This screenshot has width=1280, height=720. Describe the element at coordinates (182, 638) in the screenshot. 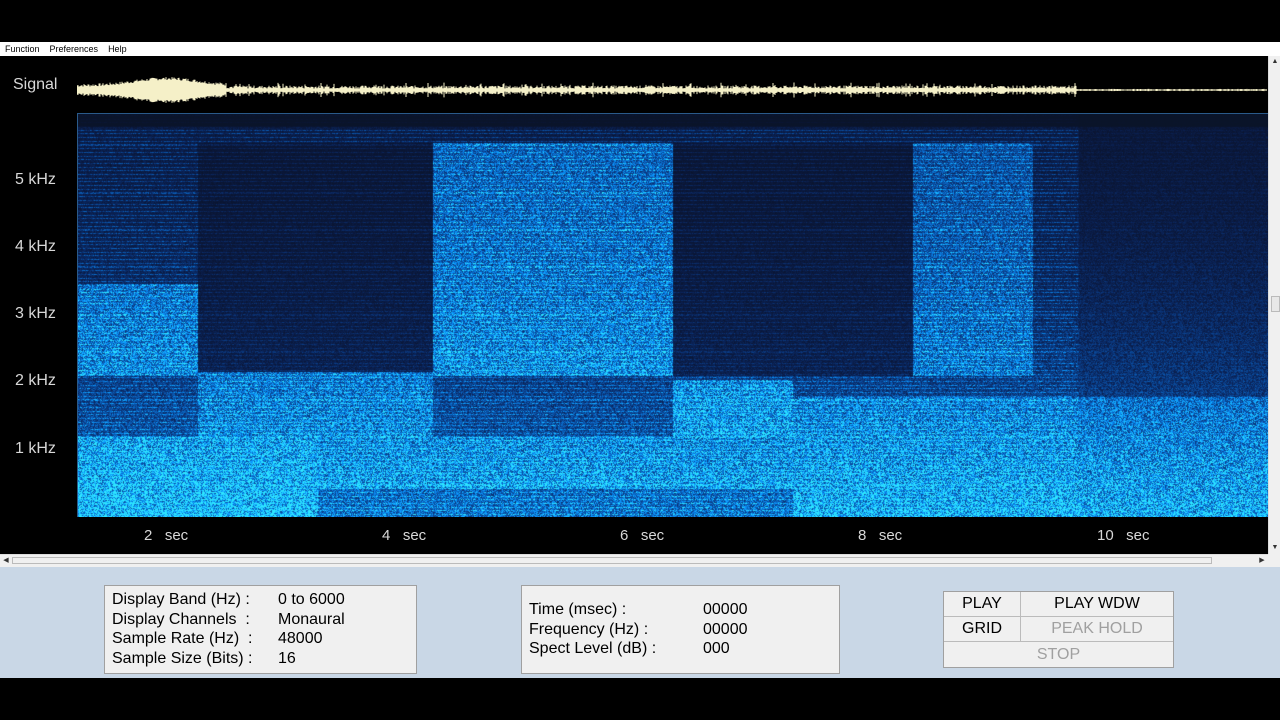

I see `sample-rate-label: Sample Rate (Hz) :` at that location.